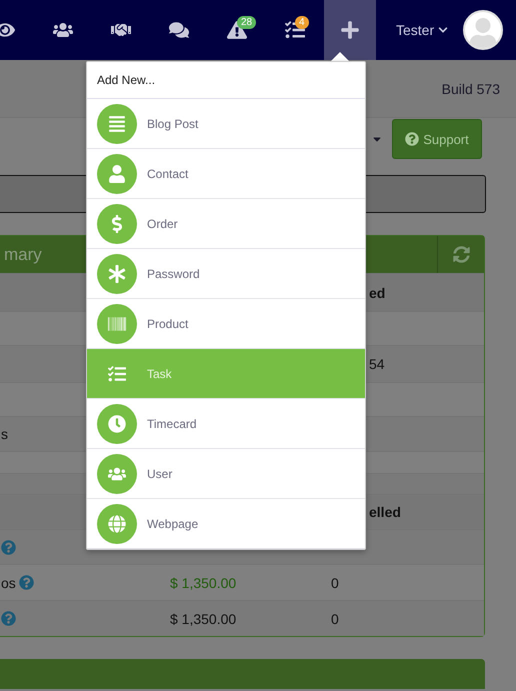  Describe the element at coordinates (443, 30) in the screenshot. I see `chevron-icon` at that location.